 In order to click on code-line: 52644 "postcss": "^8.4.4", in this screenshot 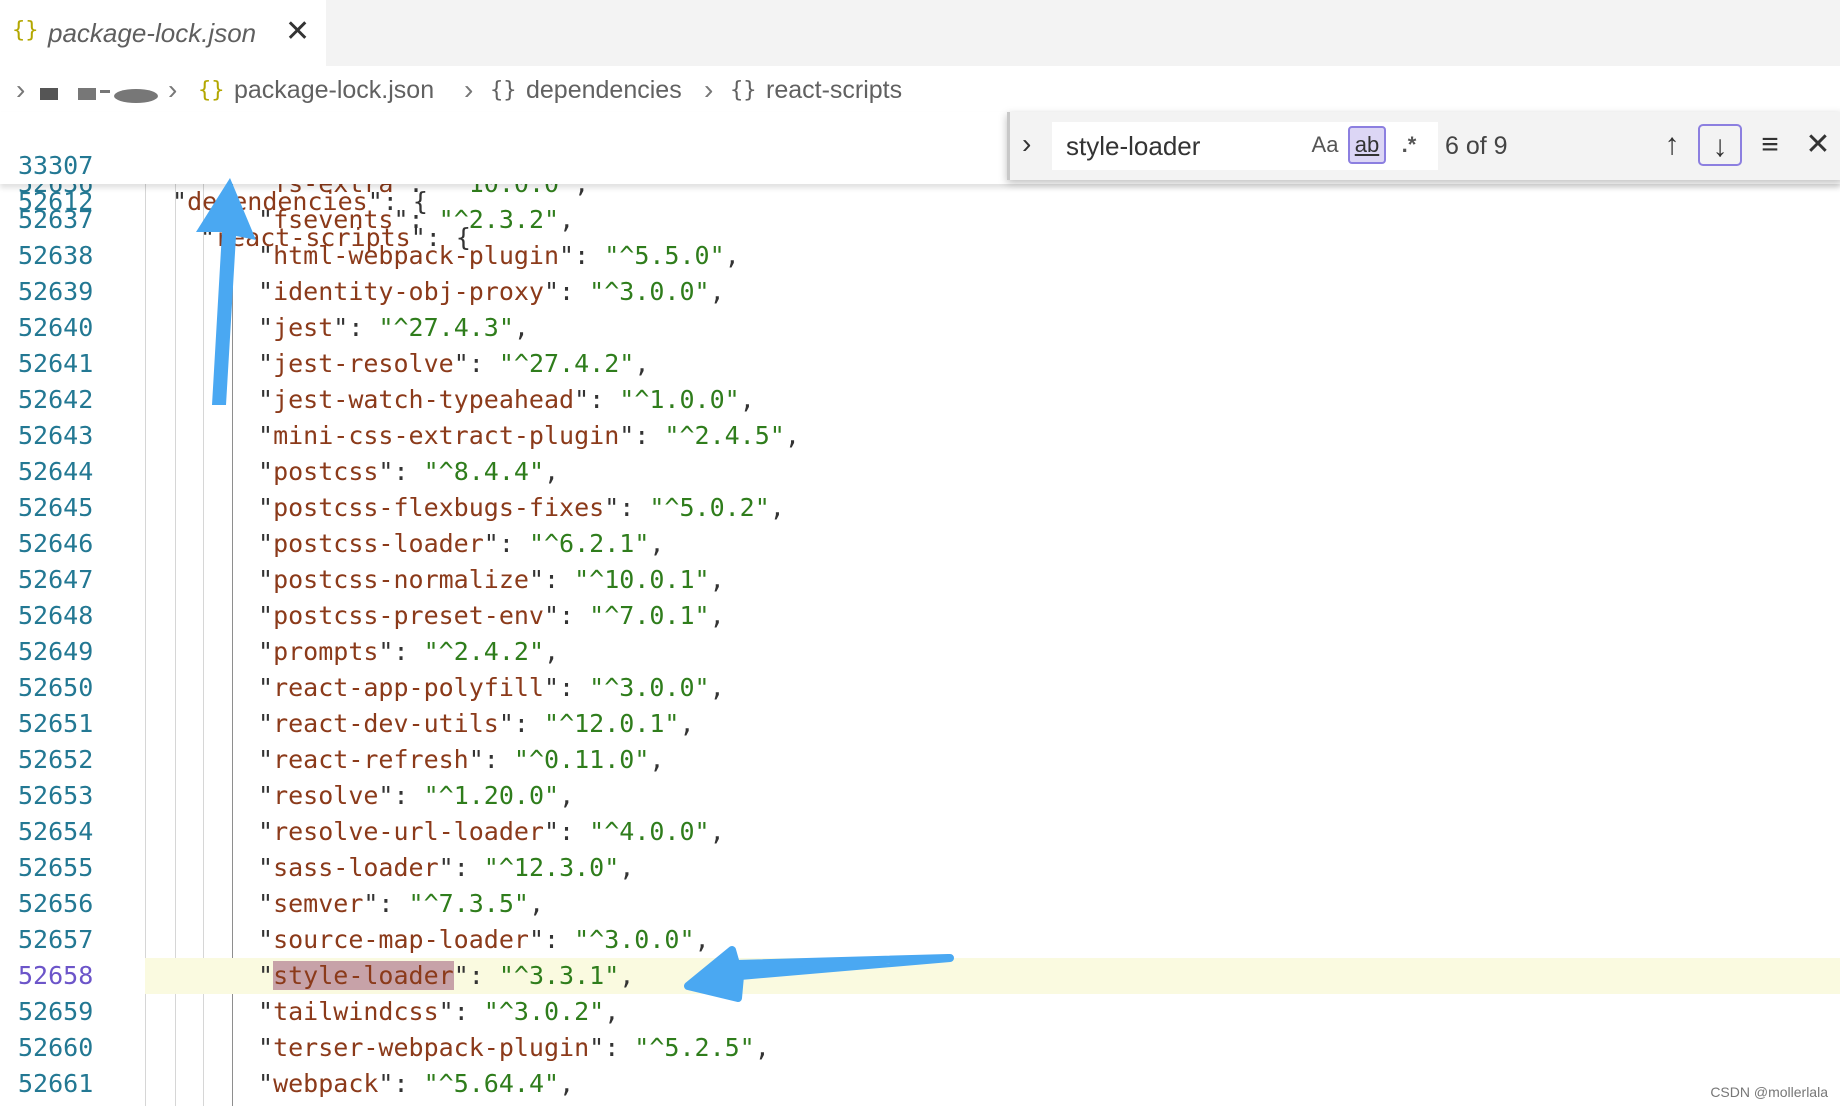, I will do `click(920, 472)`.